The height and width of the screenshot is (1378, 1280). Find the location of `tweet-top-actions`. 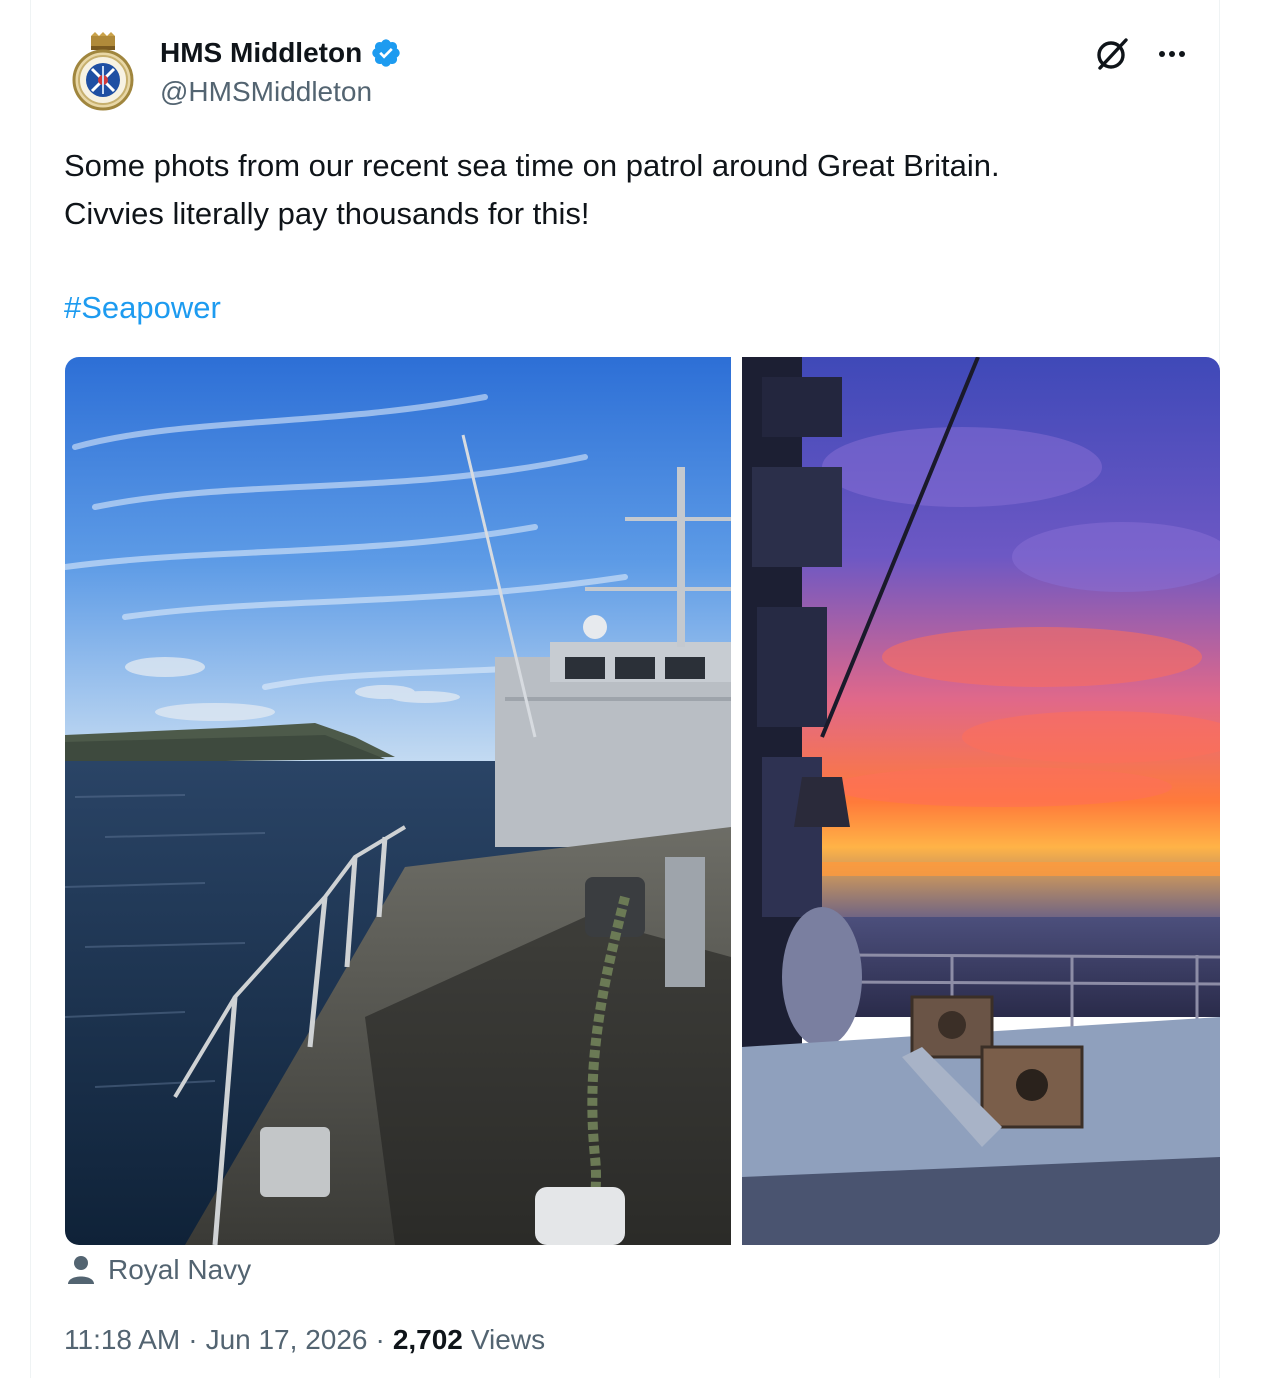

tweet-top-actions is located at coordinates (1141, 54).